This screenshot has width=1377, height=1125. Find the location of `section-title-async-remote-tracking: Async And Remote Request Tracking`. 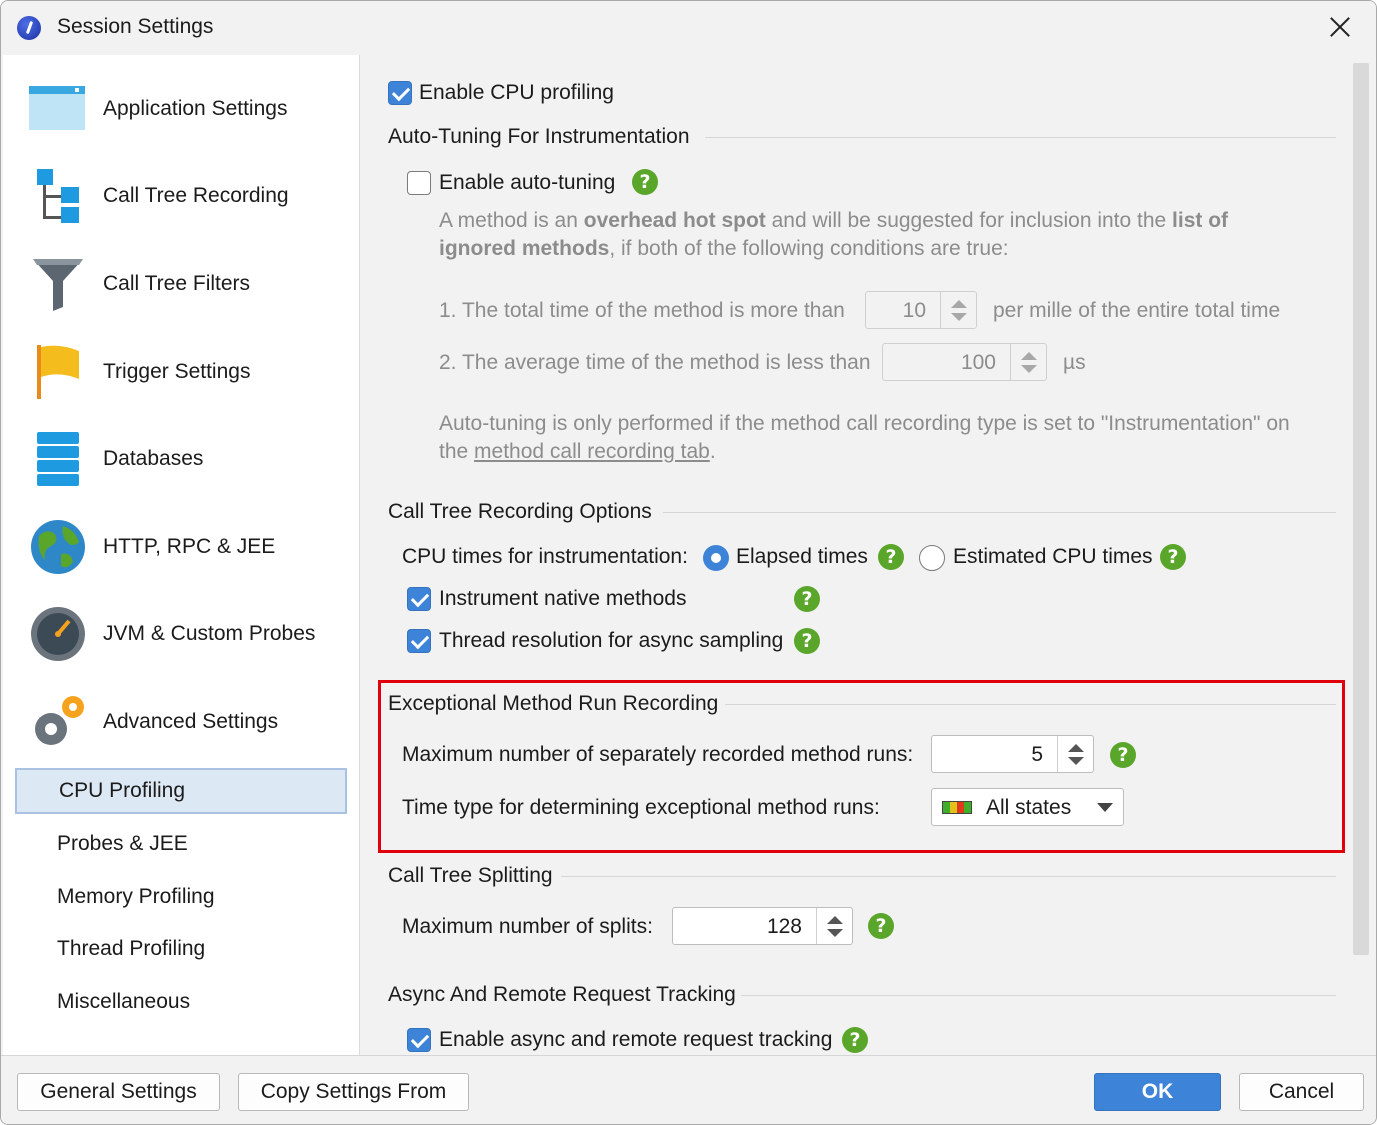

section-title-async-remote-tracking: Async And Remote Request Tracking is located at coordinates (562, 994).